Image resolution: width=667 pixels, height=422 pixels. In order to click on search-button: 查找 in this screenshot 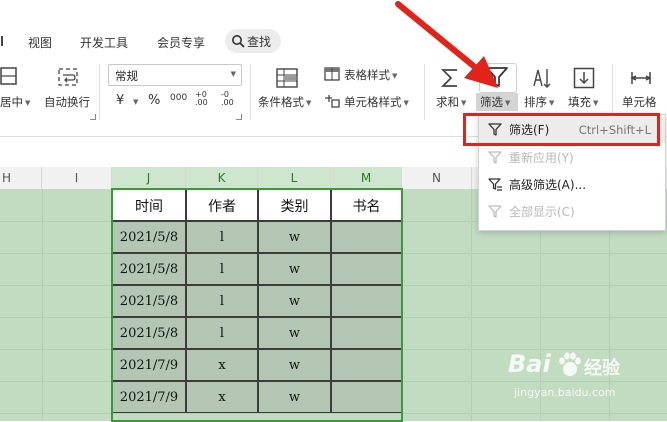, I will do `click(253, 41)`.